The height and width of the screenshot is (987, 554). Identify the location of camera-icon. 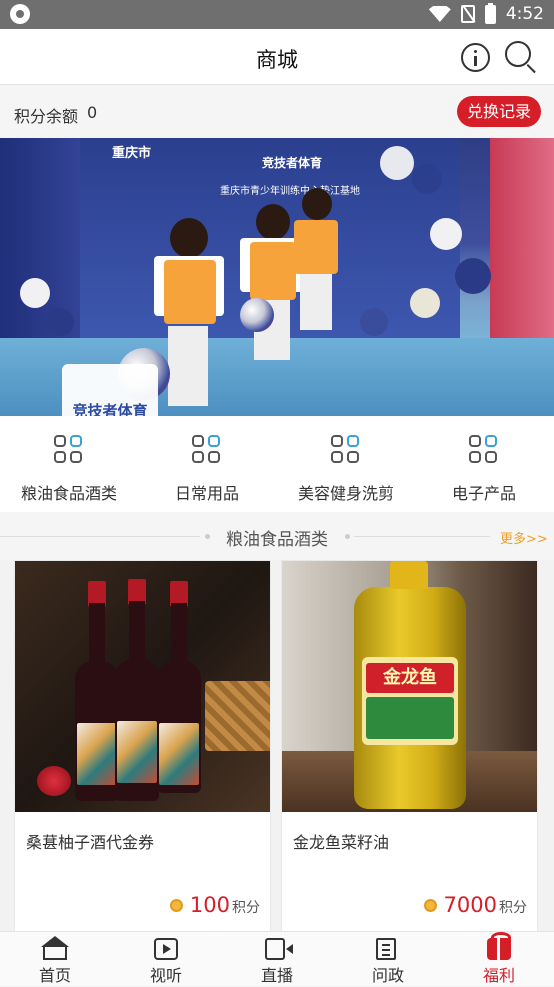
(279, 949).